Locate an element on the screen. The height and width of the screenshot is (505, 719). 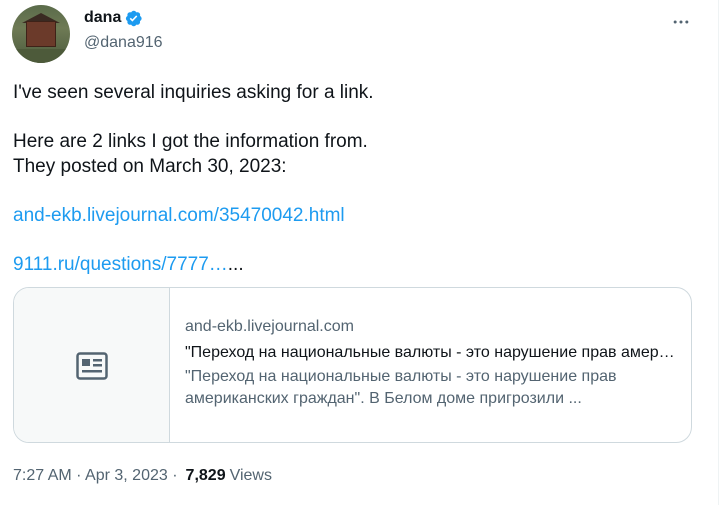
card-thumbnail is located at coordinates (92, 365).